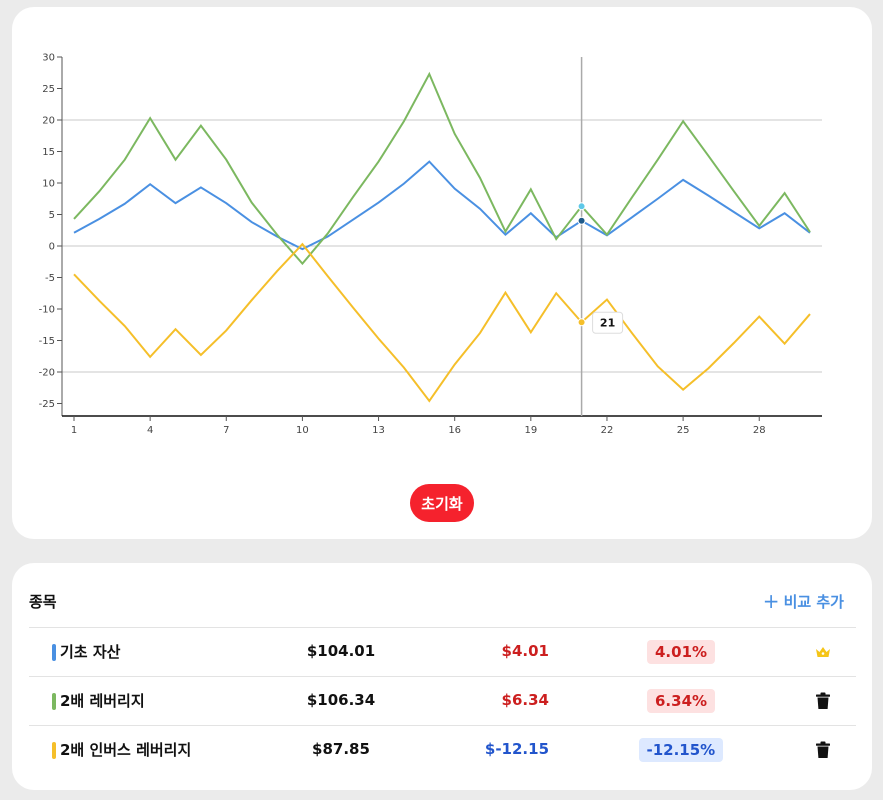  I want to click on x-tick-label: 28, so click(759, 430).